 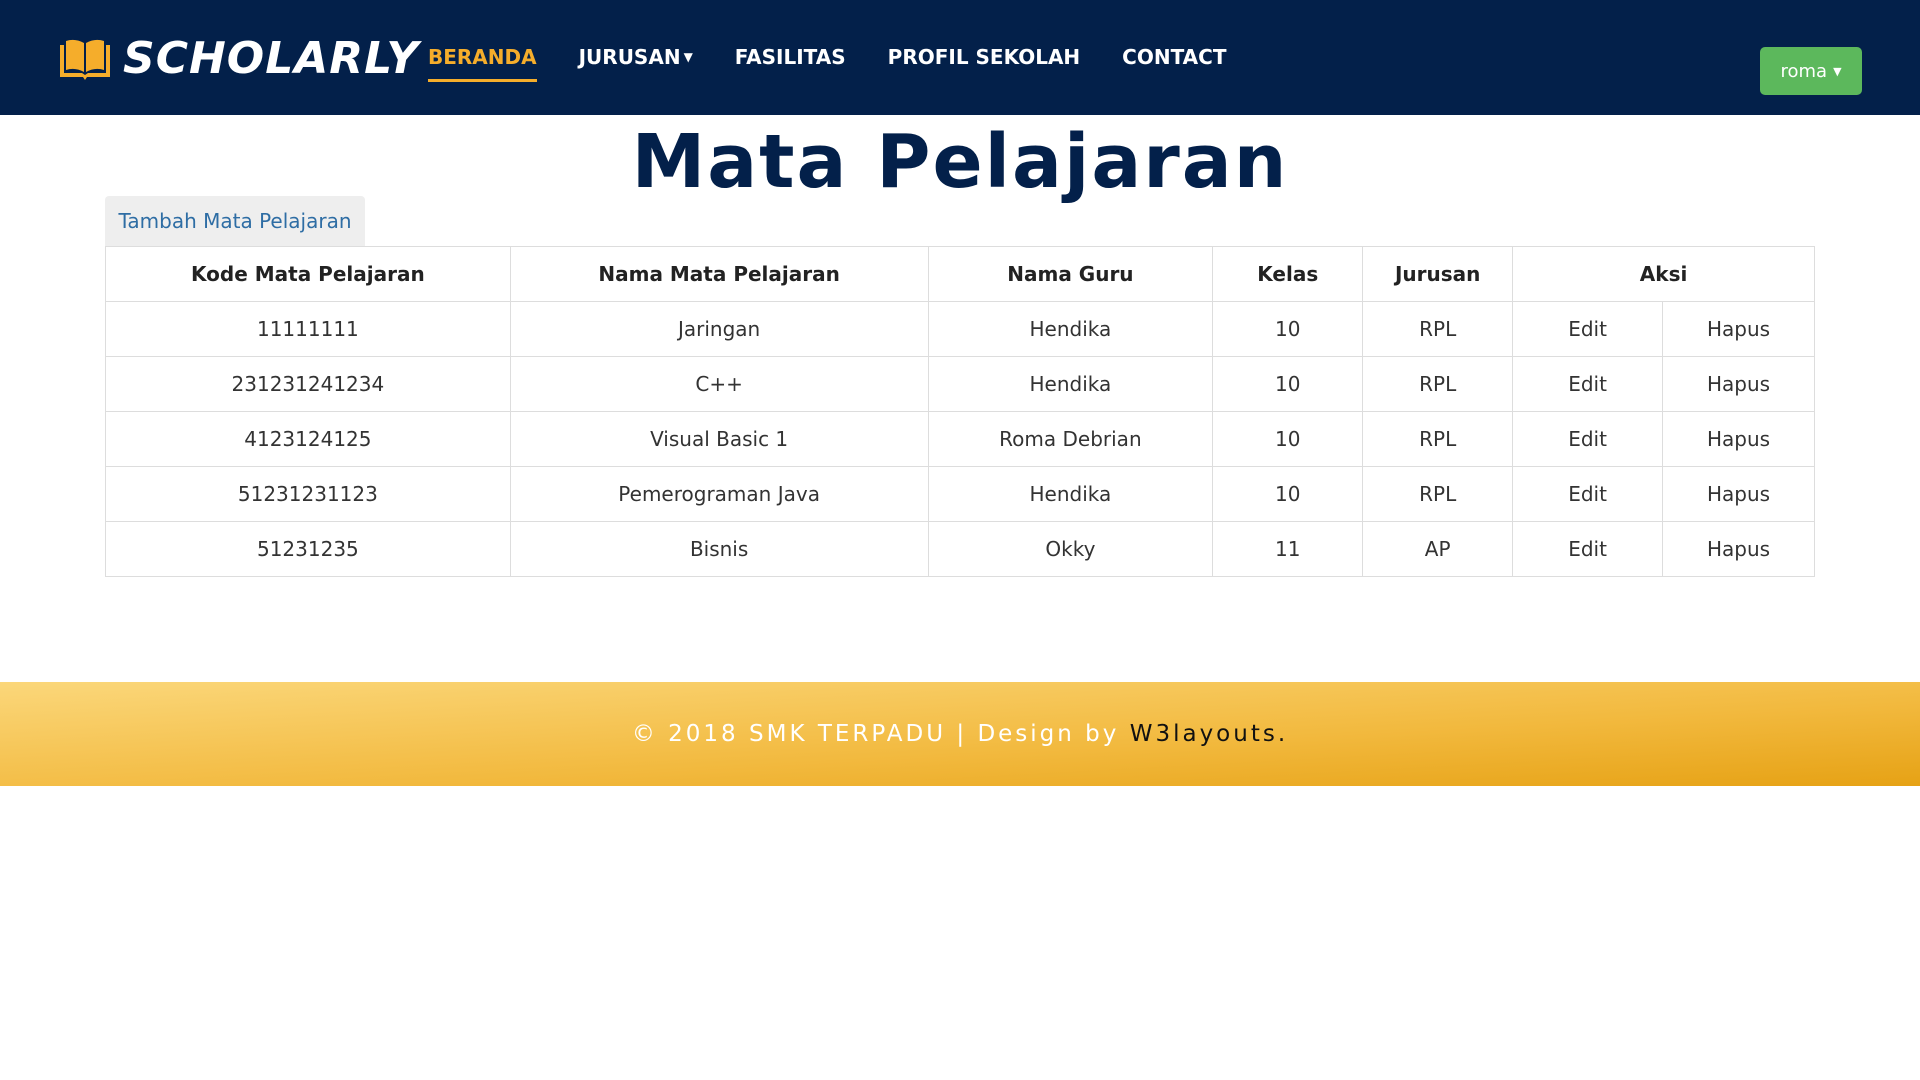 What do you see at coordinates (719, 494) in the screenshot?
I see `cell-nama: Pemerograman Java` at bounding box center [719, 494].